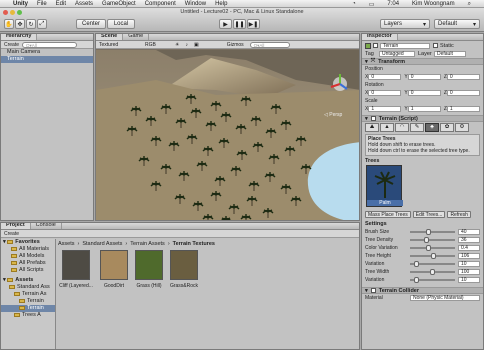 The image size is (484, 350). I want to click on paint-texture-tool: ✎, so click(417, 127).